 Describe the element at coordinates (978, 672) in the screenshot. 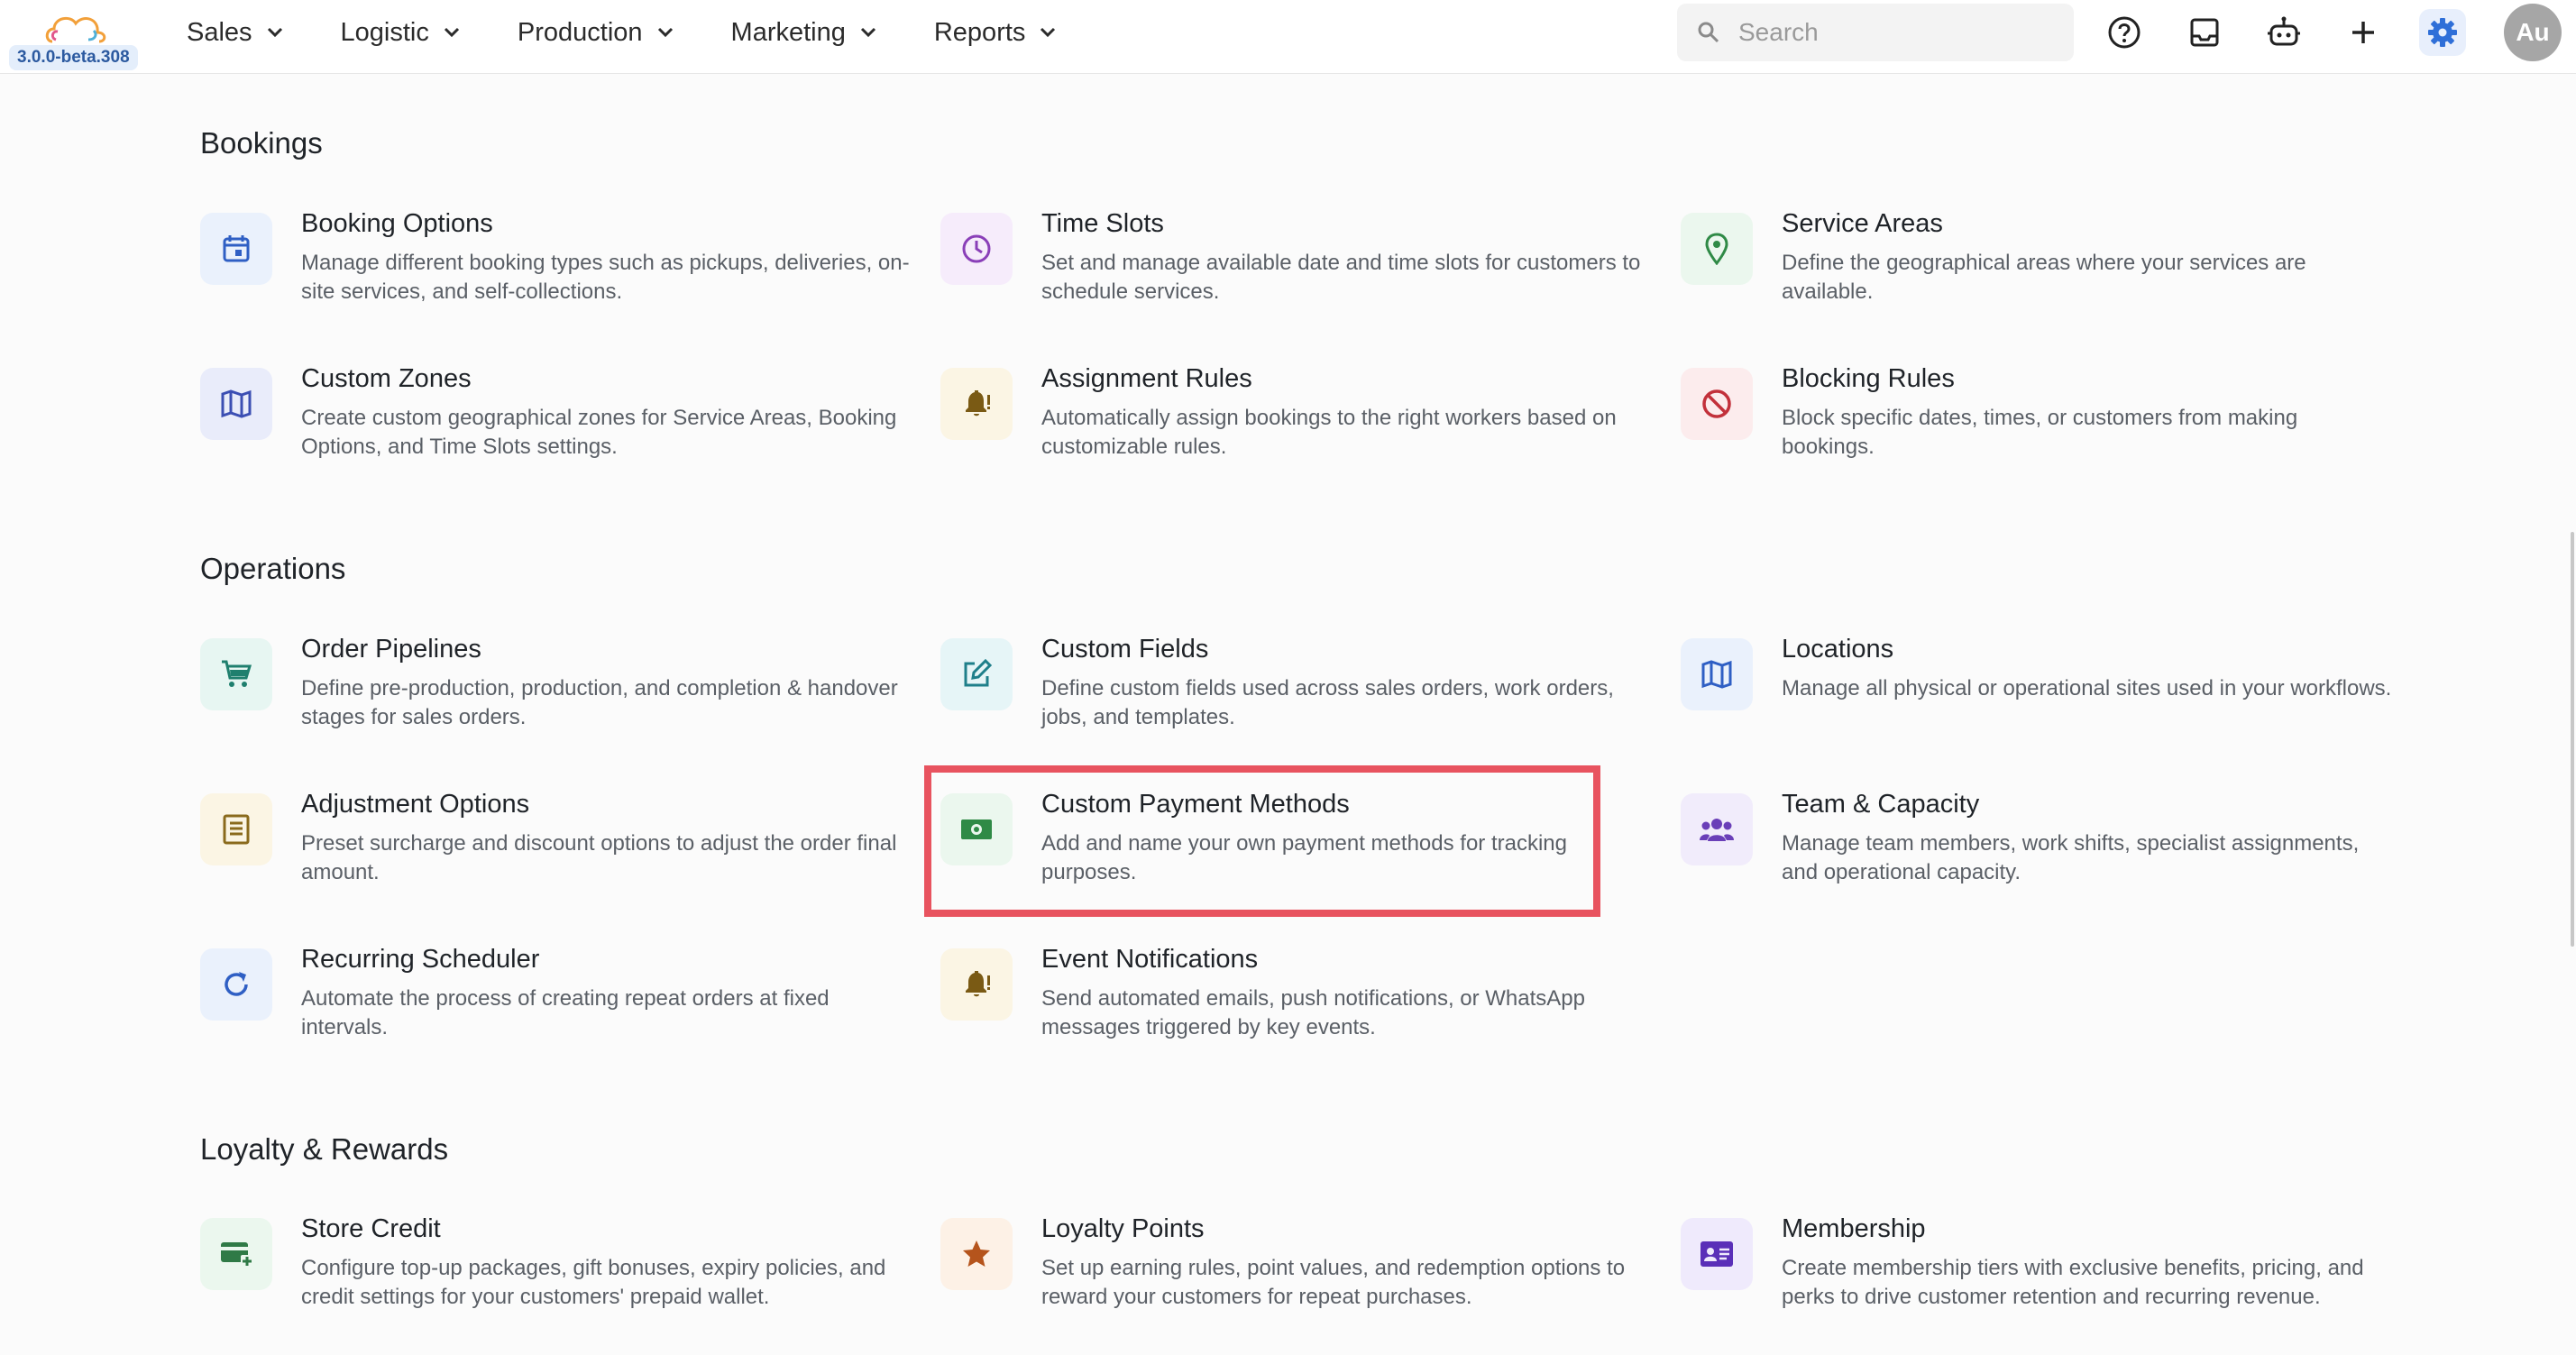

I see `edit-icon` at that location.